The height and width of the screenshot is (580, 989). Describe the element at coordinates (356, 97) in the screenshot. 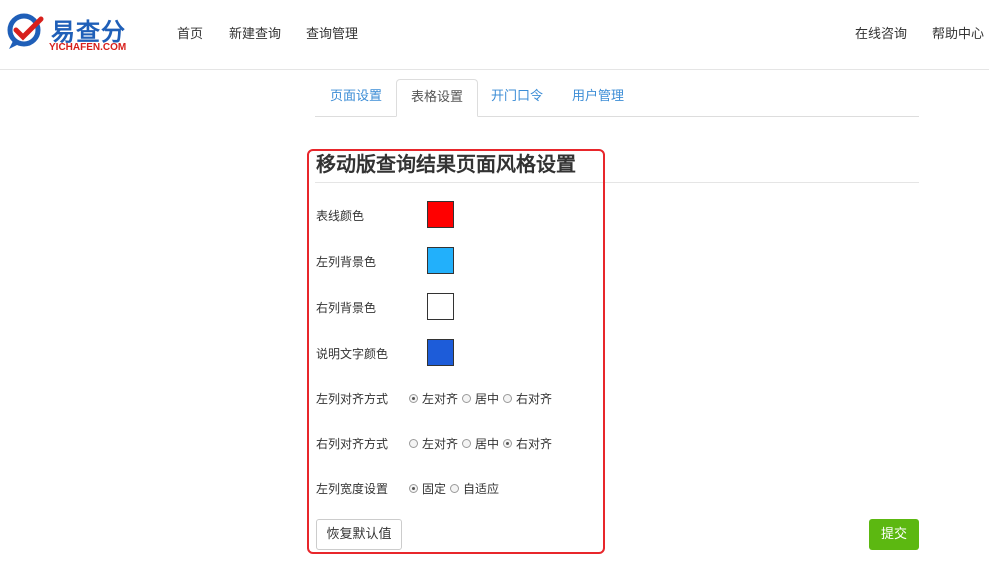

I see `tab-page-settings: 页面设置` at that location.